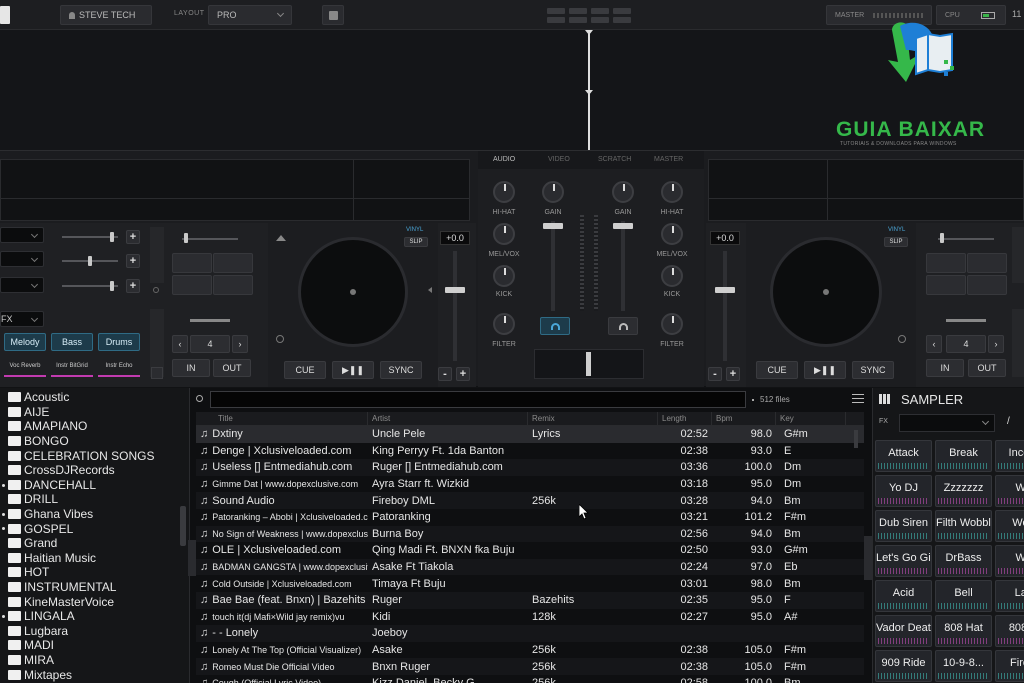 The image size is (1024, 683). Describe the element at coordinates (672, 276) in the screenshot. I see `right-kick-knob` at that location.